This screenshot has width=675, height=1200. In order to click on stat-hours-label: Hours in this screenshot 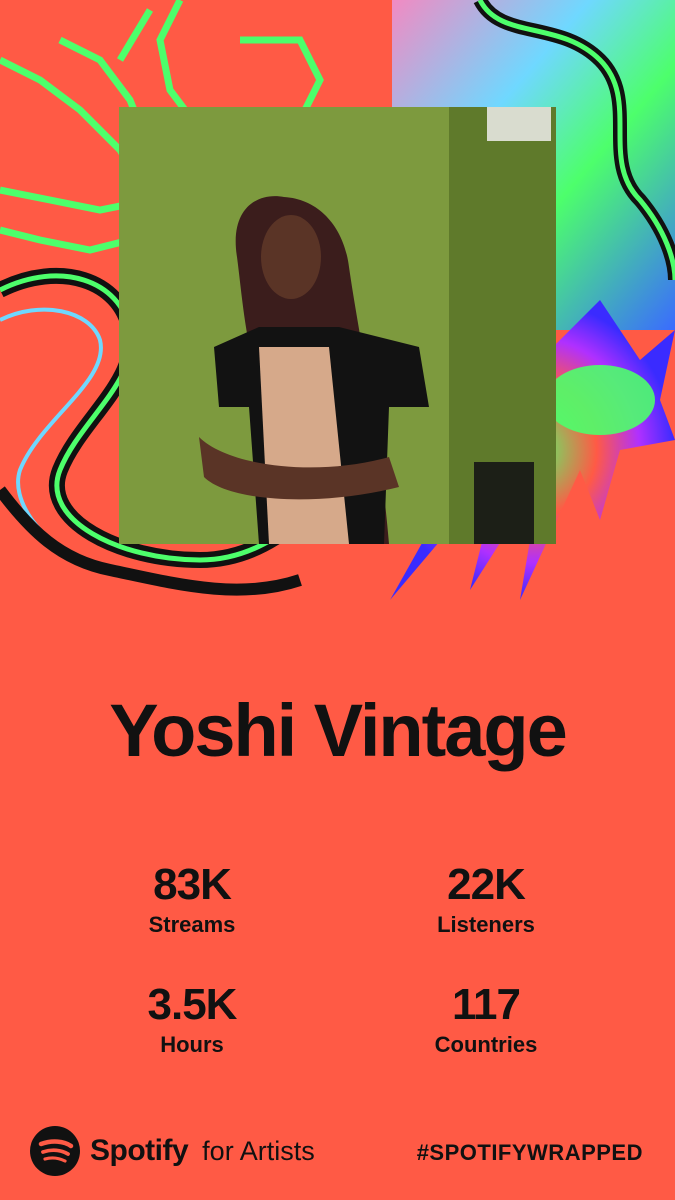, I will do `click(192, 1045)`.